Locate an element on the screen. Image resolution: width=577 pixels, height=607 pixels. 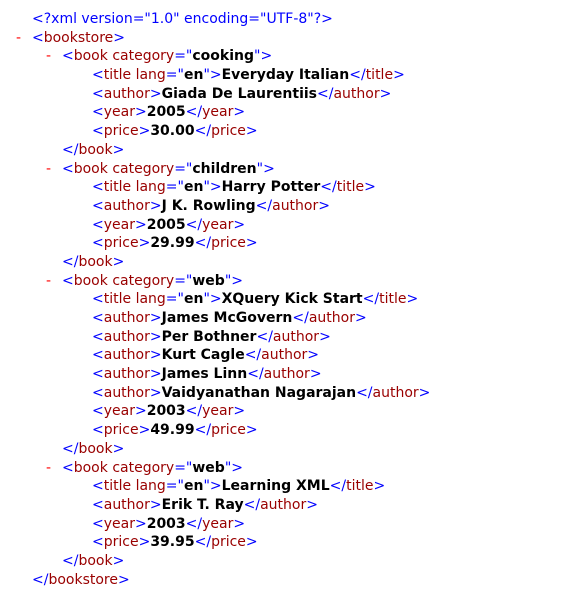
author-line: <author>J K. Rowling</author> is located at coordinates (211, 205).